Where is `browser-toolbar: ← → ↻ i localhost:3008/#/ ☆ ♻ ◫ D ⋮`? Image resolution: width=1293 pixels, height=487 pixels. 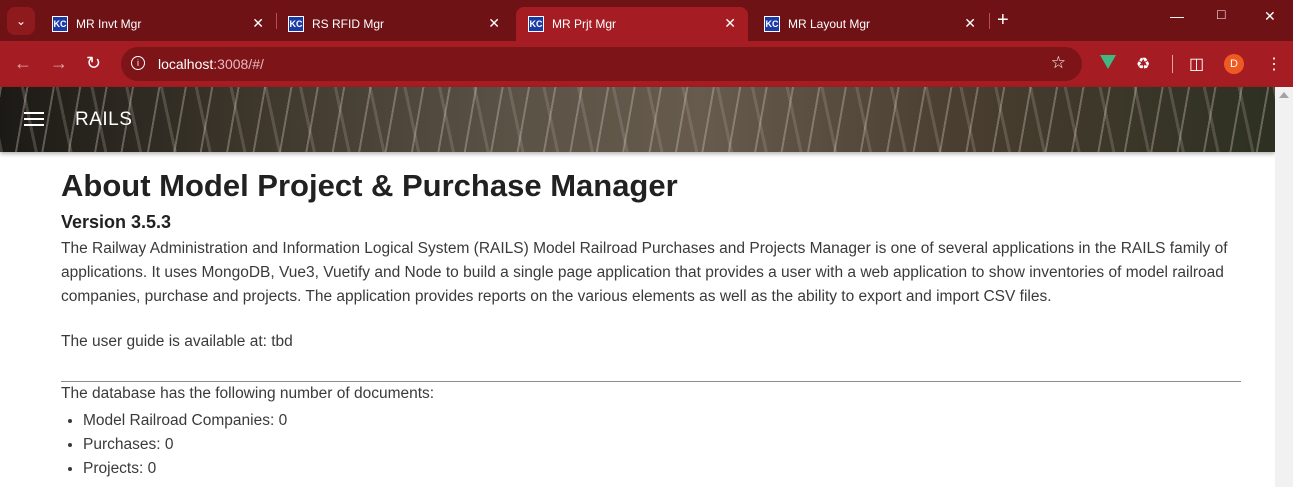 browser-toolbar: ← → ↻ i localhost:3008/#/ ☆ ♻ ◫ D ⋮ is located at coordinates (646, 64).